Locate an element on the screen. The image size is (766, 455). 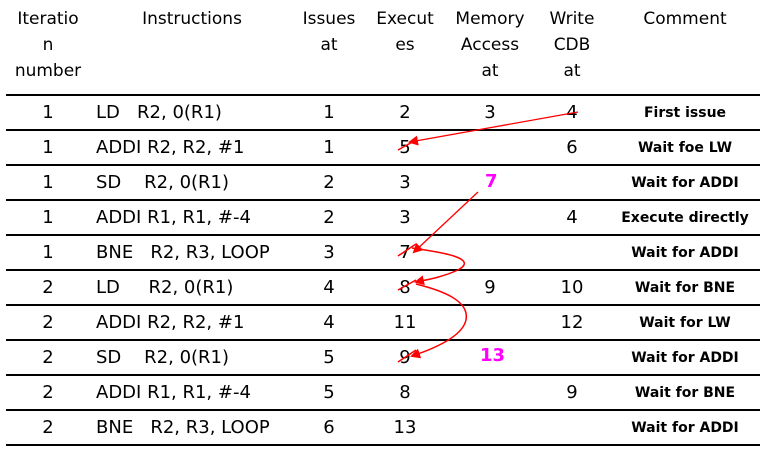
execute-cell: 9 is located at coordinates (405, 357).